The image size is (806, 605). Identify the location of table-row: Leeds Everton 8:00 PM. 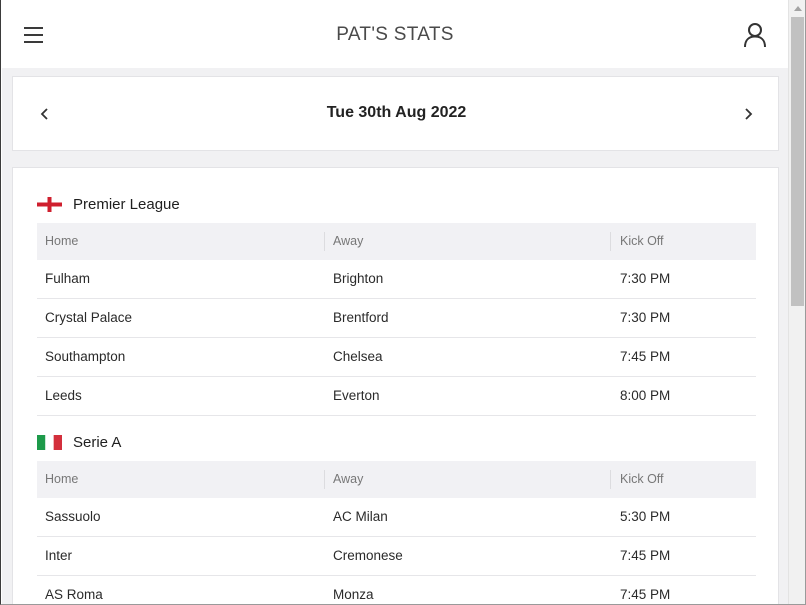
(396, 396).